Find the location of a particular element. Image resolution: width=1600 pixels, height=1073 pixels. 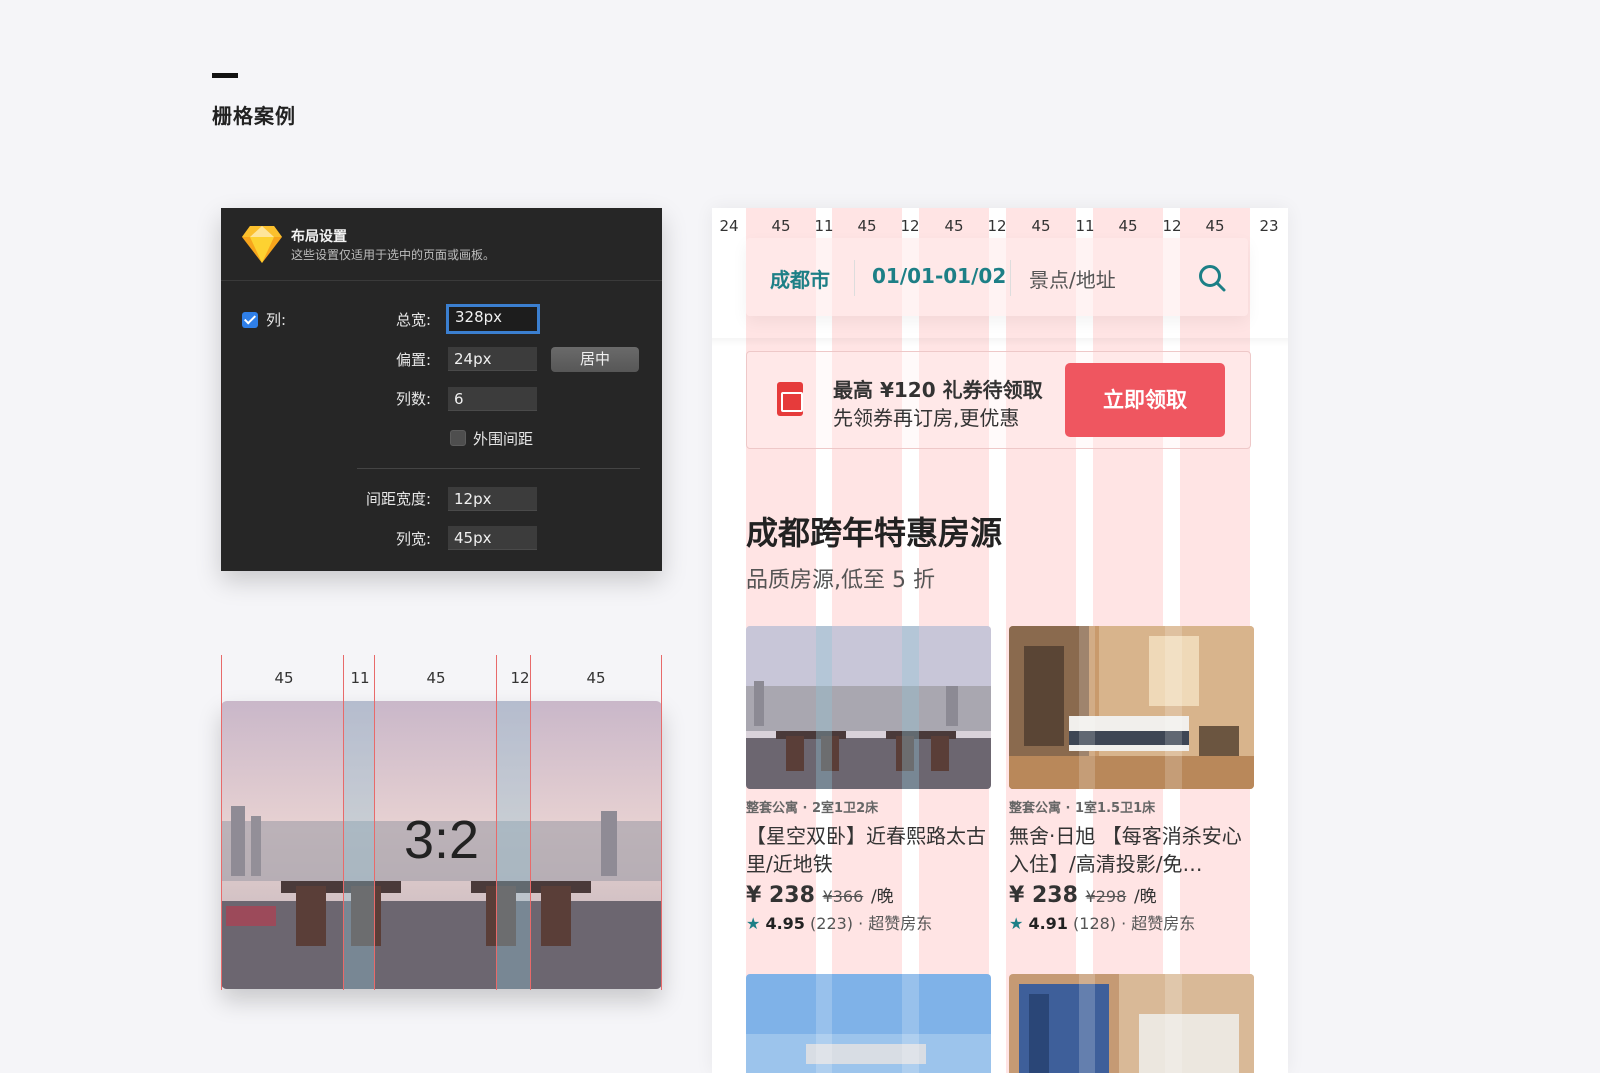

search-icon is located at coordinates (1212, 278).